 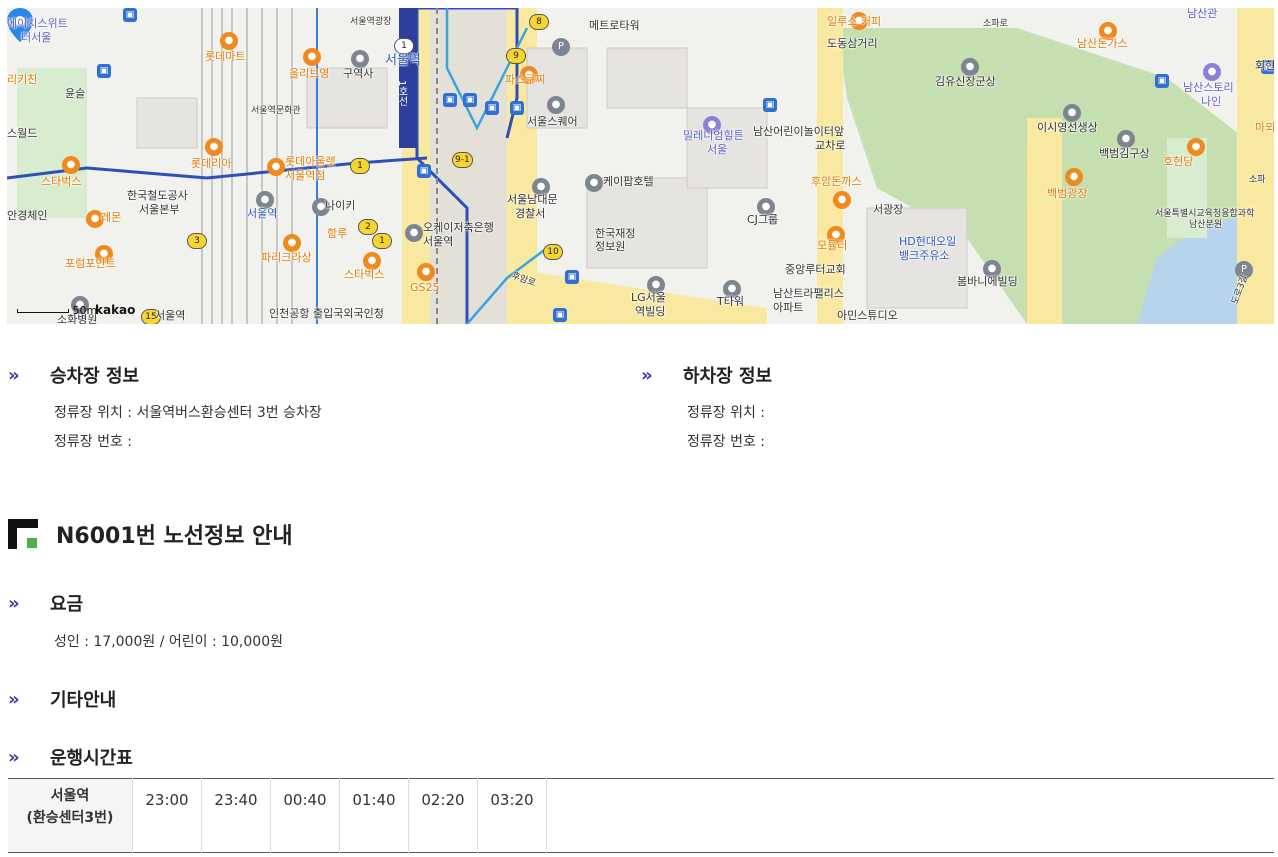 What do you see at coordinates (326, 313) in the screenshot?
I see `map-label: 인천공항 출입국외국인청` at bounding box center [326, 313].